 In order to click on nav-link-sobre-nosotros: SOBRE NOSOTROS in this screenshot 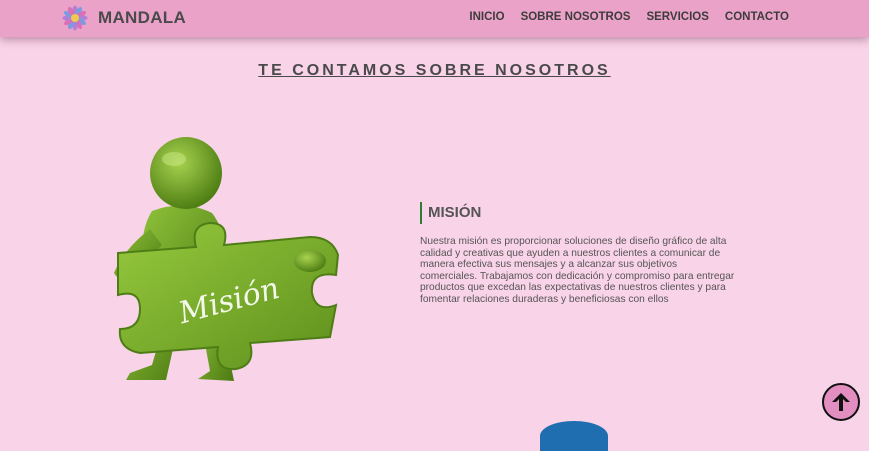, I will do `click(576, 17)`.